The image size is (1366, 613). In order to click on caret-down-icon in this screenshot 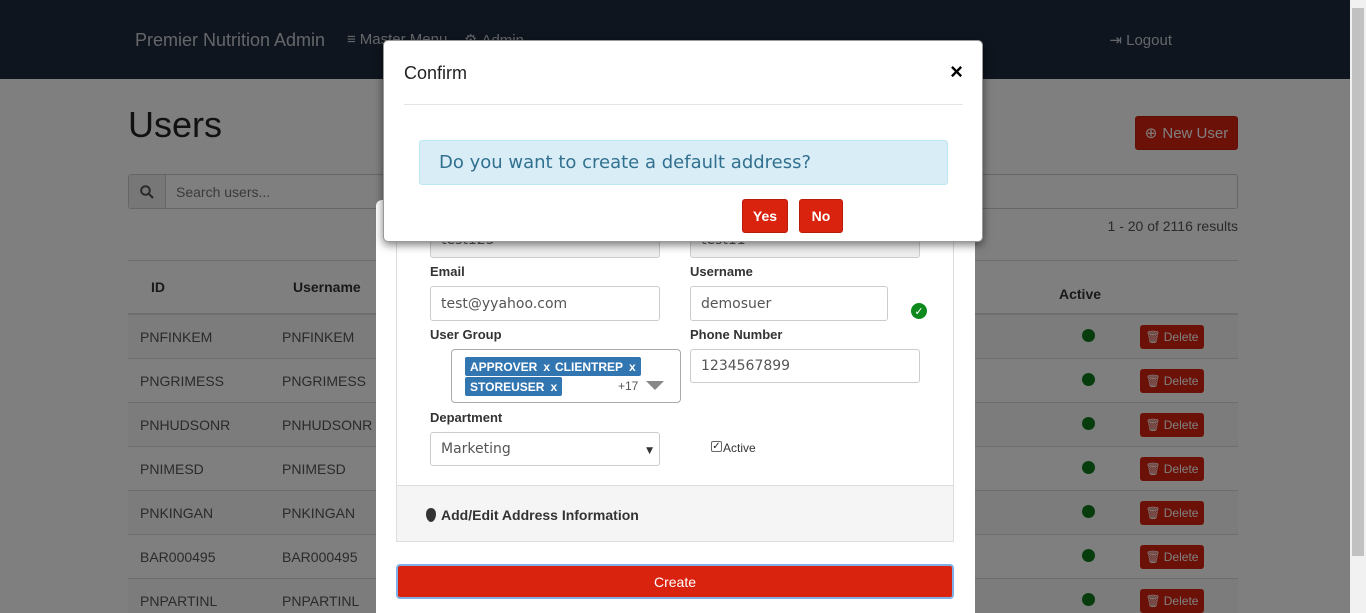, I will do `click(655, 385)`.